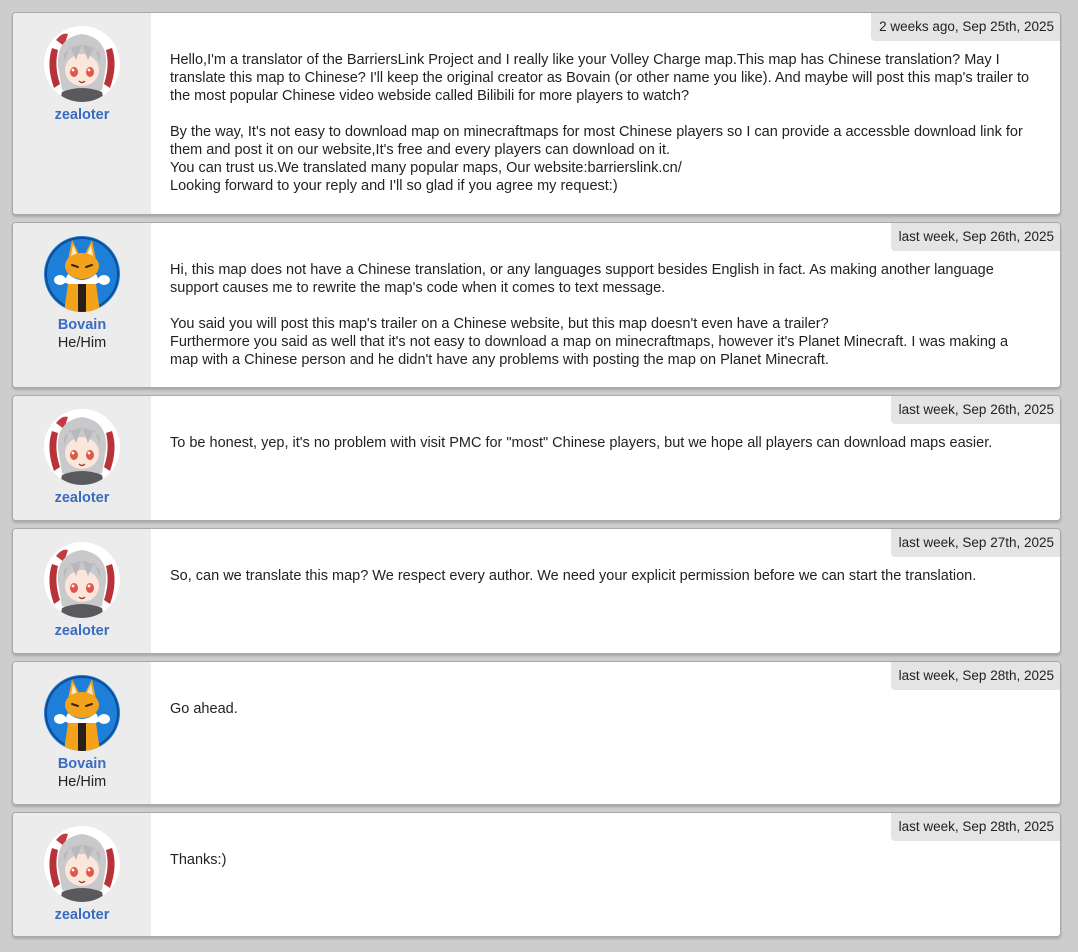  I want to click on message-text: Thanks:), so click(198, 860).